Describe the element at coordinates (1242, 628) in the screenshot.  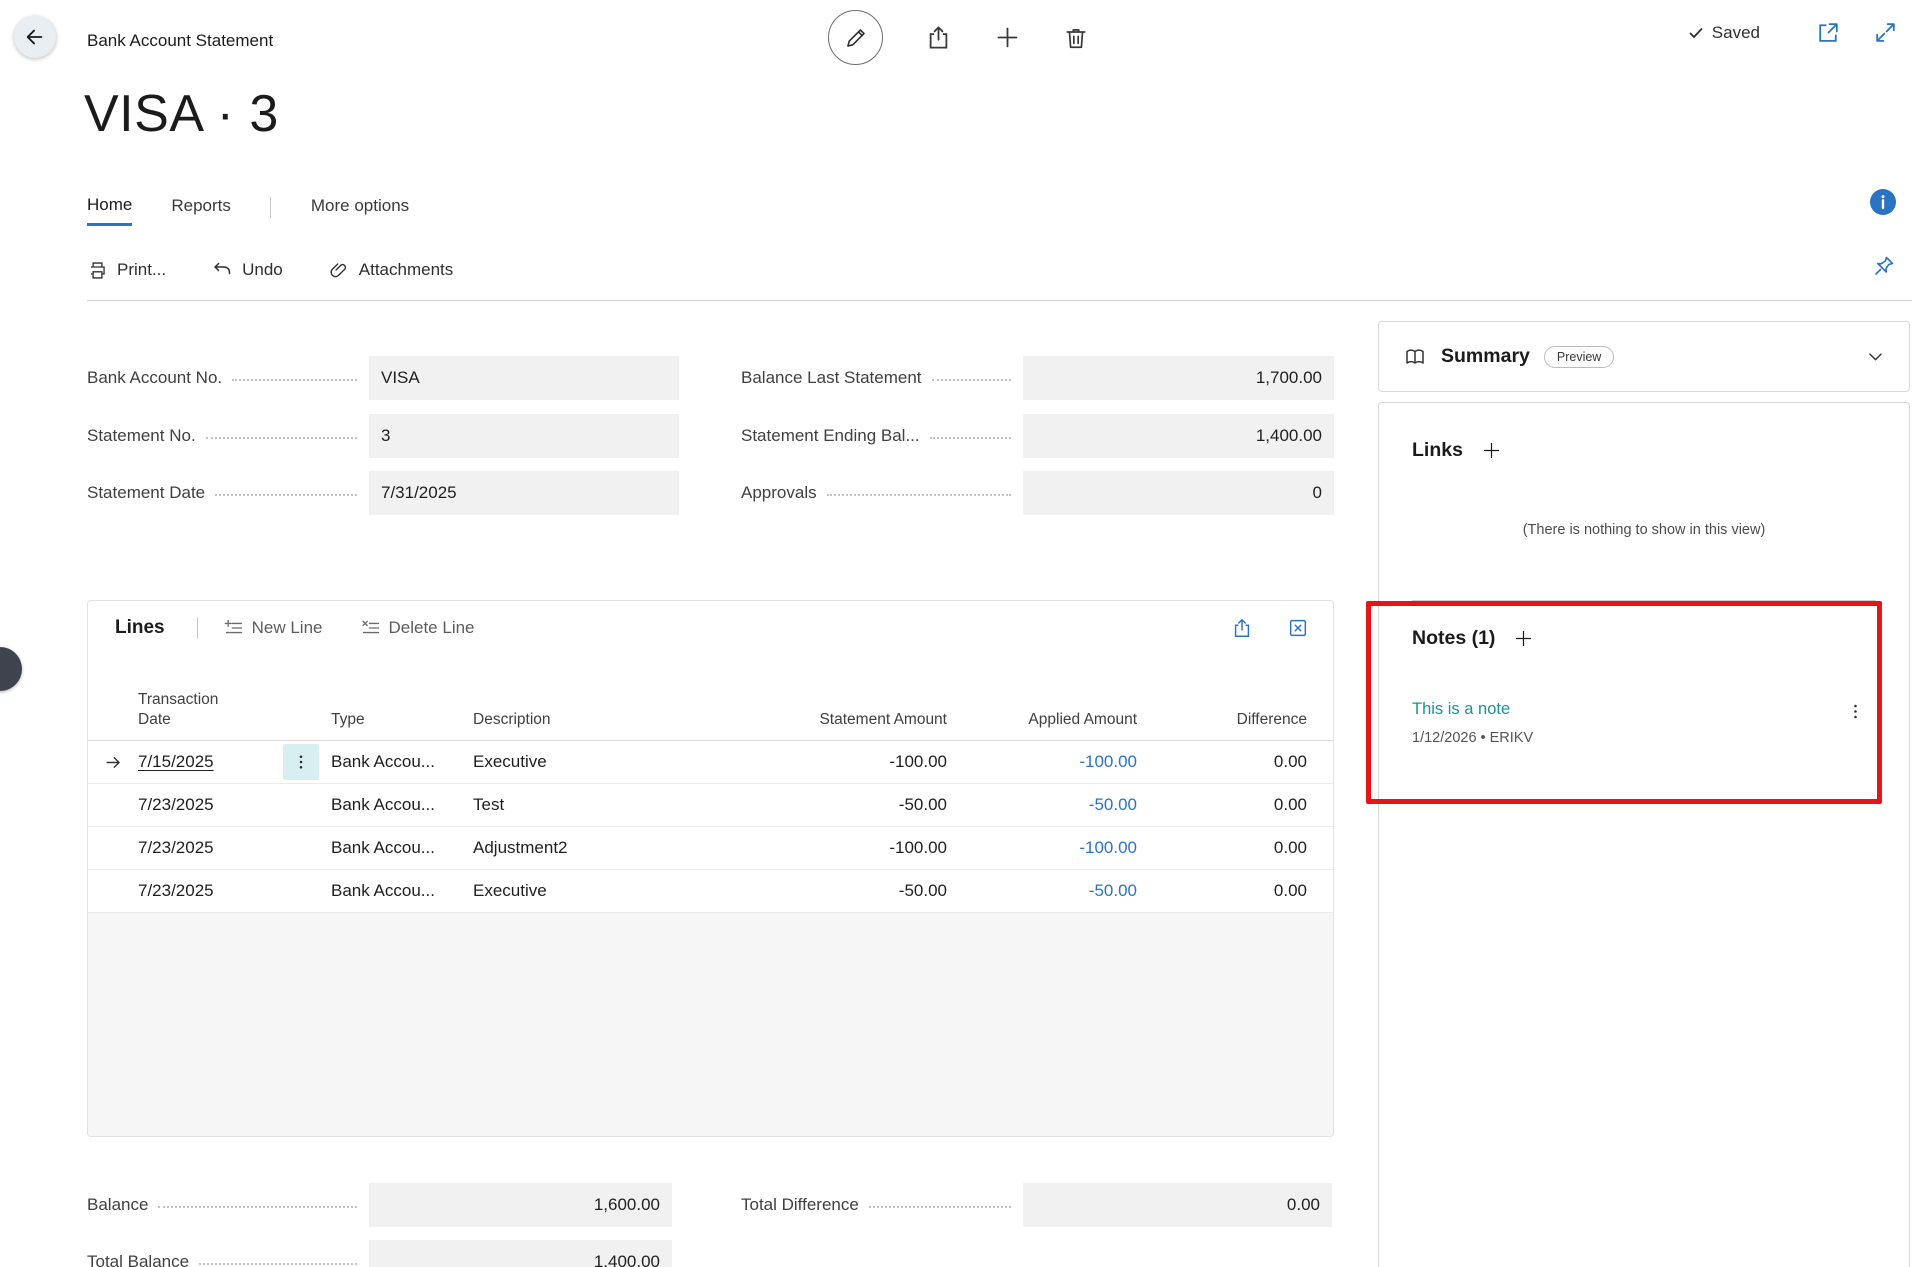
I see `share-lines-button` at that location.